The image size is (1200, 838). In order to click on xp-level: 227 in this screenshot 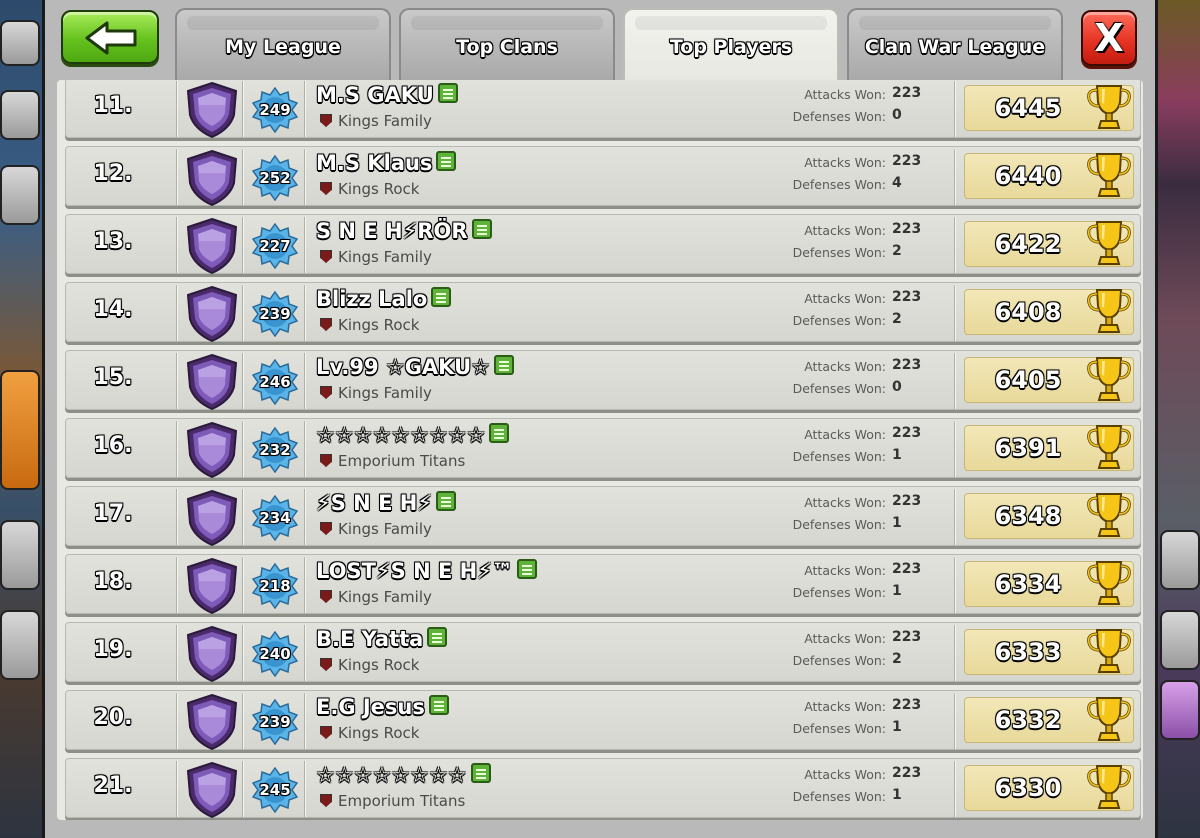, I will do `click(275, 246)`.